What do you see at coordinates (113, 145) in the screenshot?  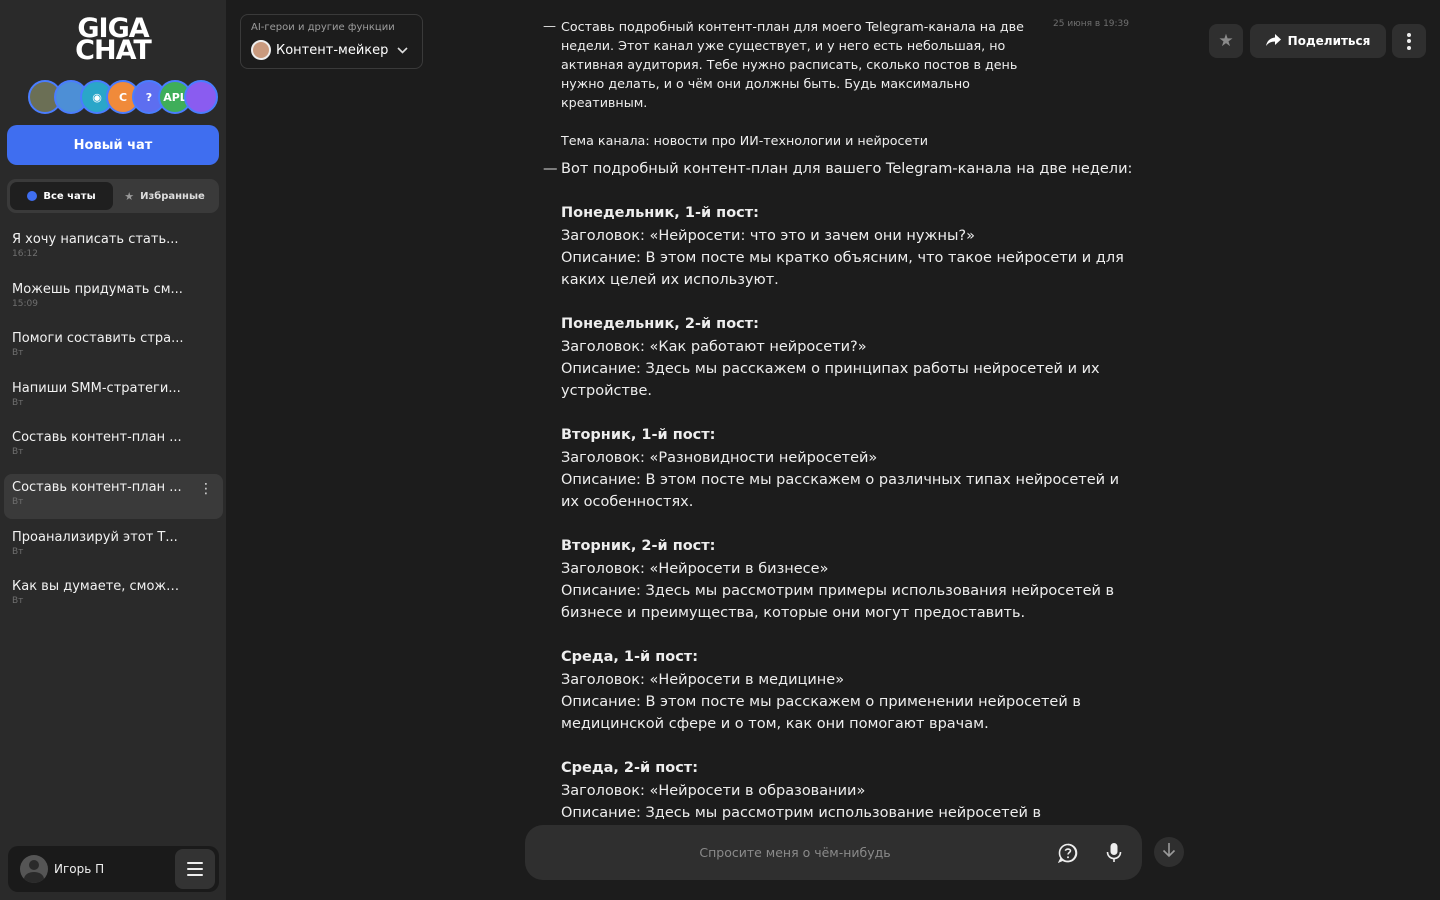 I see `new-chat-button: Новый чат` at bounding box center [113, 145].